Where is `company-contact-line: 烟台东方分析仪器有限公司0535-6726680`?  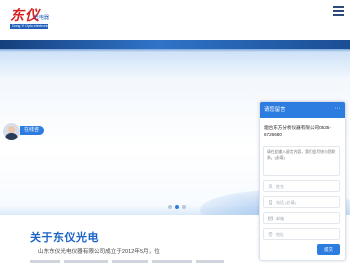 company-contact-line: 烟台东方分析仪器有限公司0535-6726680 is located at coordinates (297, 131).